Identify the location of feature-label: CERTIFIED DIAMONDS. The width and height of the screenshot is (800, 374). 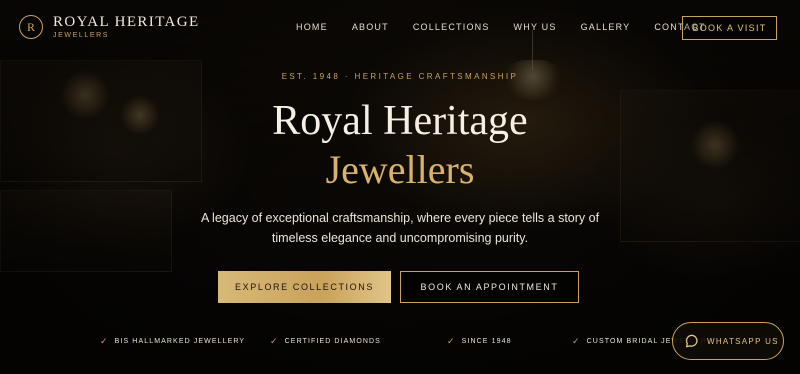
(332, 341).